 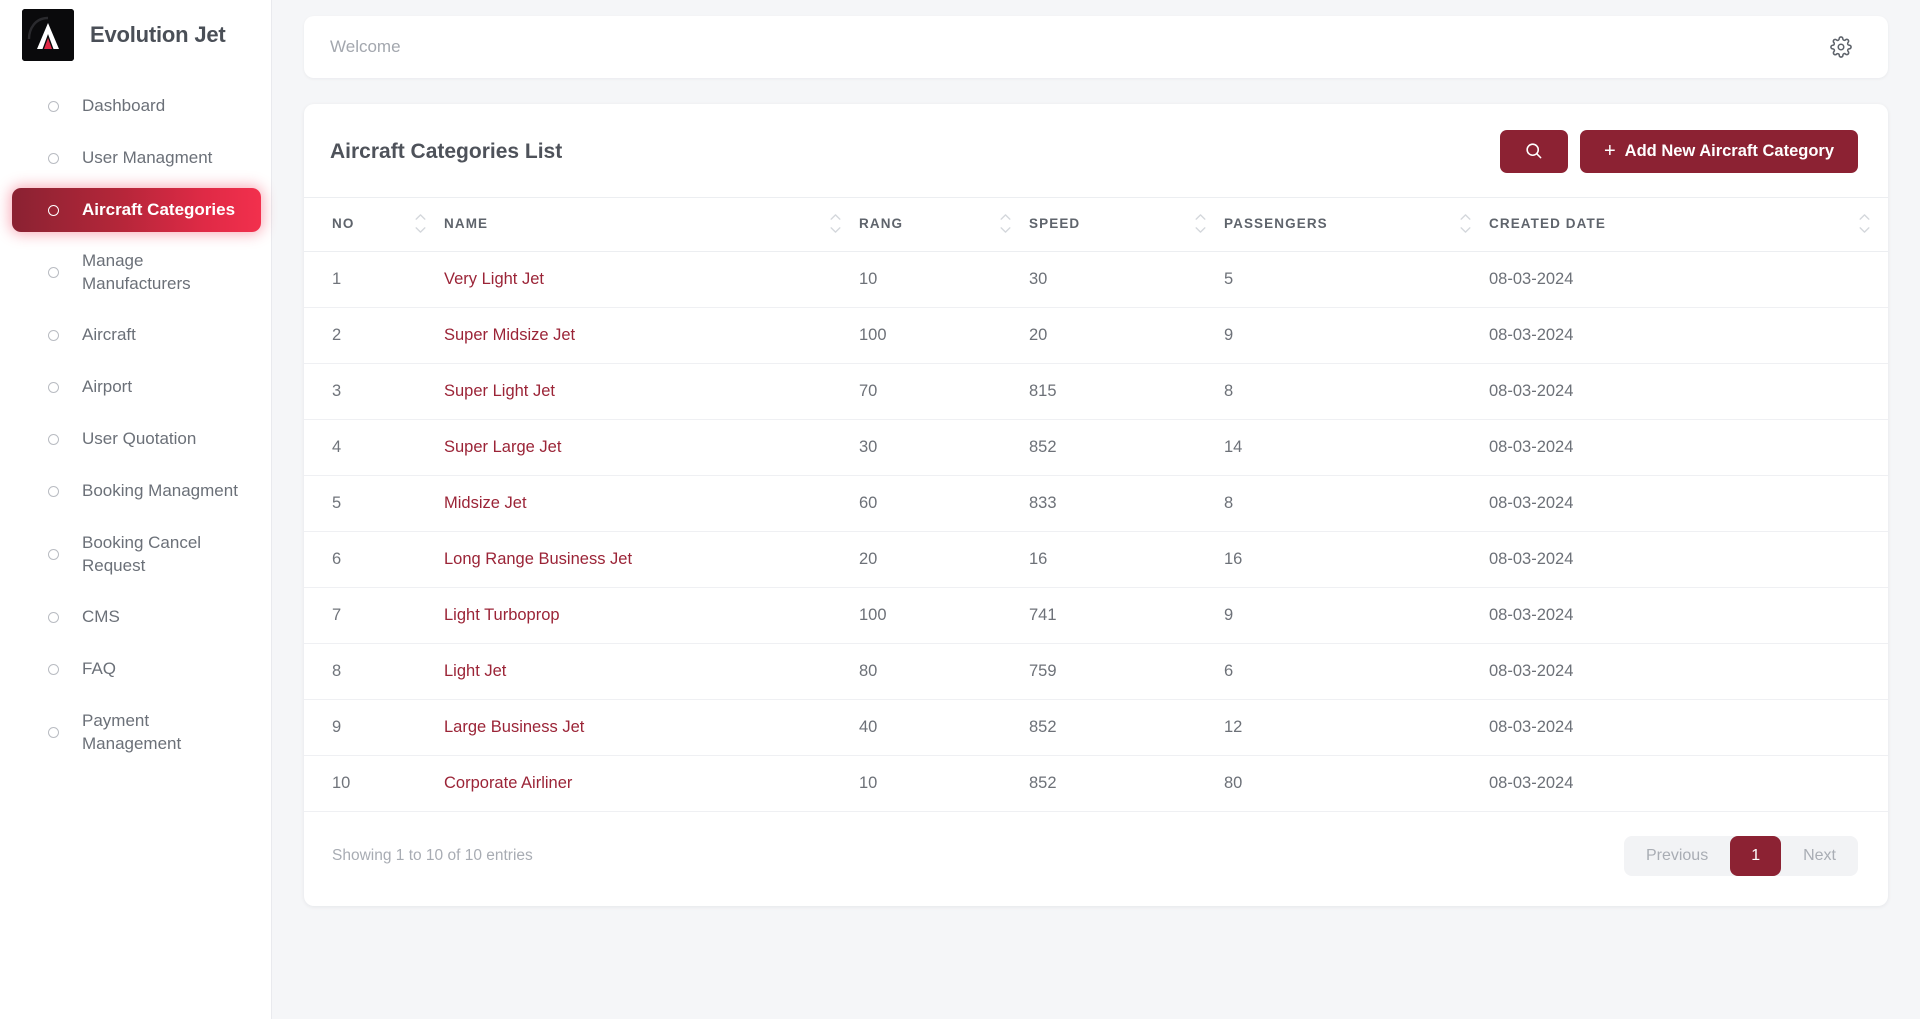 What do you see at coordinates (1819, 856) in the screenshot?
I see `pagination-next-button: Next` at bounding box center [1819, 856].